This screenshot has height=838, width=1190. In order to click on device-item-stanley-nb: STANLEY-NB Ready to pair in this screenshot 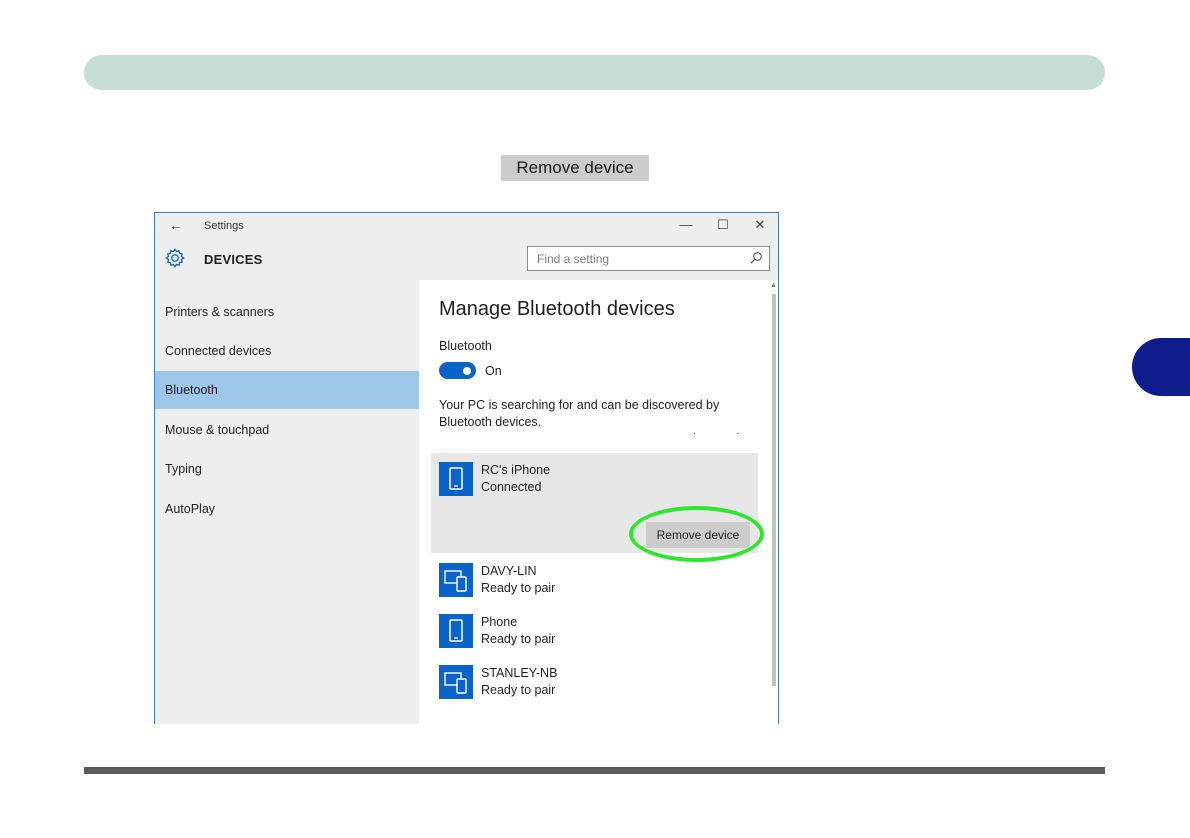, I will do `click(594, 685)`.